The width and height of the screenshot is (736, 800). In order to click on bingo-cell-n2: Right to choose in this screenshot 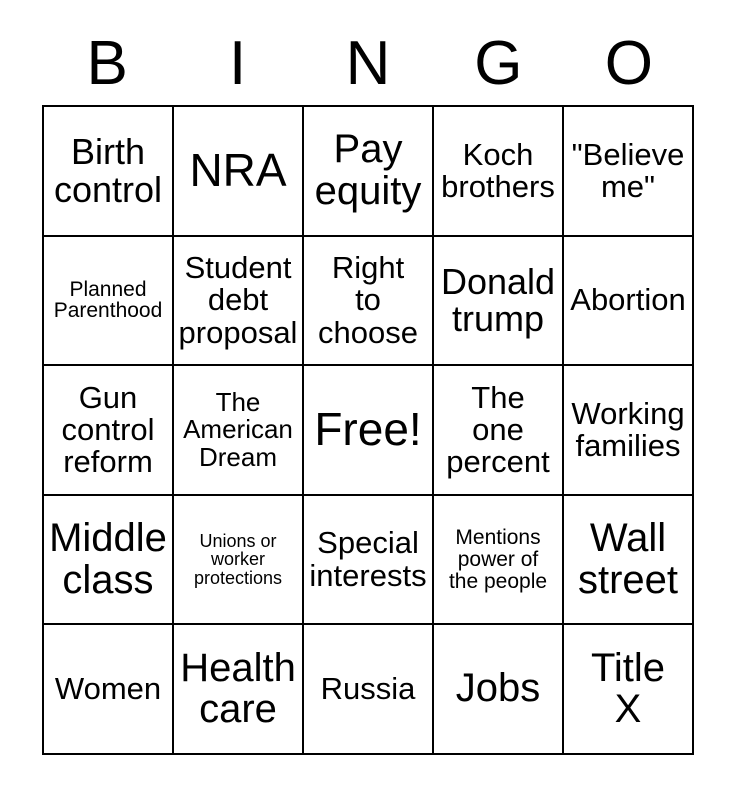, I will do `click(369, 301)`.